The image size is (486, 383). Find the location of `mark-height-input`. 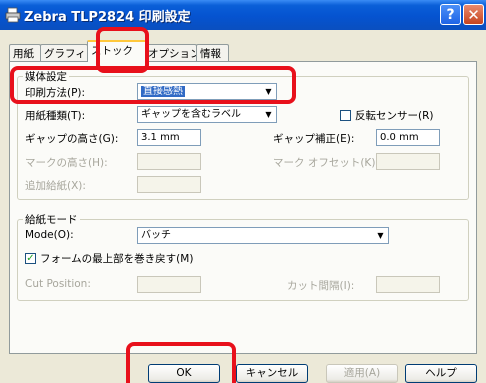

mark-height-input is located at coordinates (169, 161).